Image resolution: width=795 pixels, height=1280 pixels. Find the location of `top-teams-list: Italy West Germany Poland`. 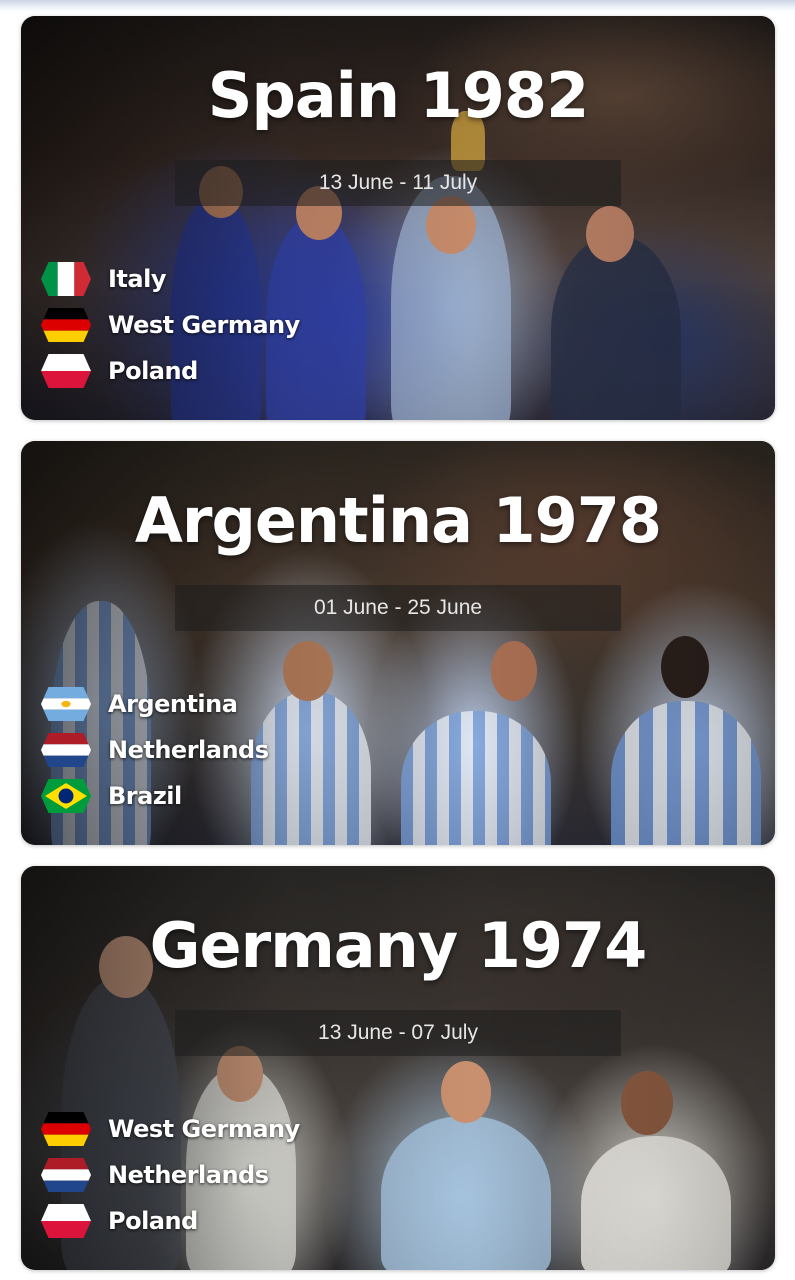

top-teams-list: Italy West Germany Poland is located at coordinates (170, 325).